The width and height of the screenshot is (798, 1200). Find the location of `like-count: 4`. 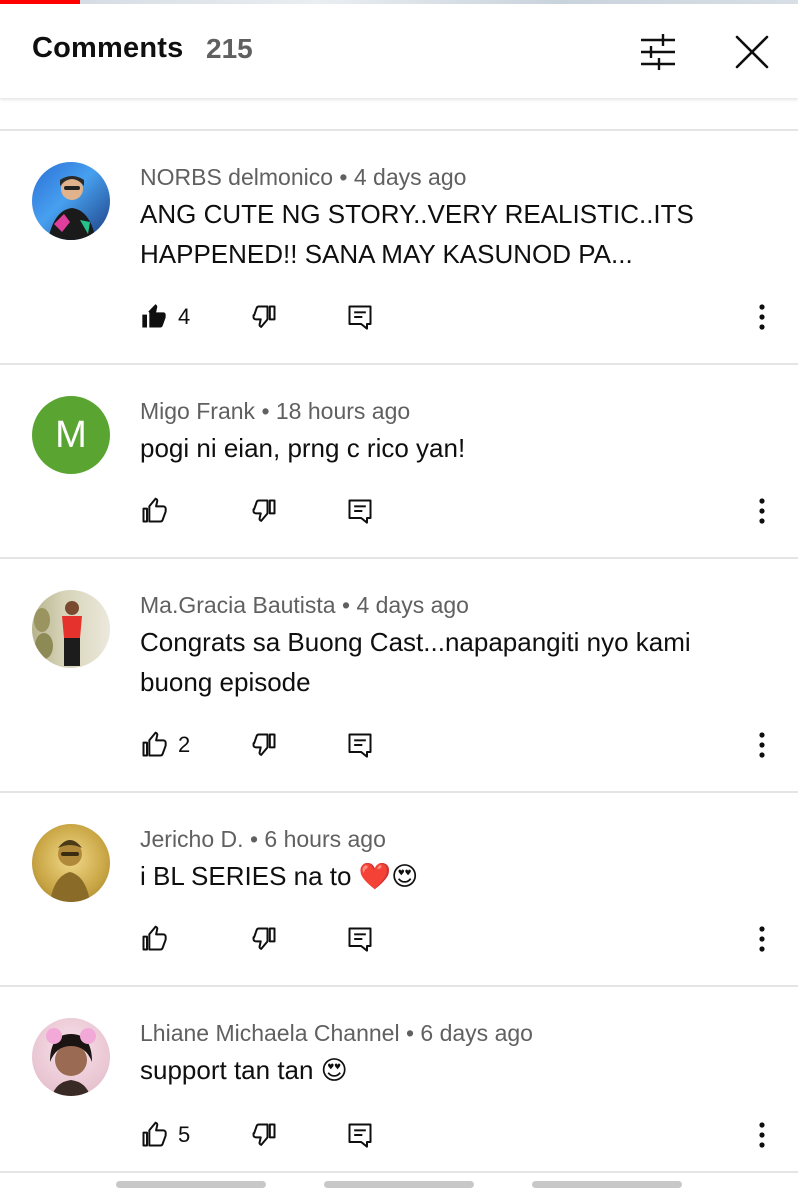

like-count: 4 is located at coordinates (184, 316).